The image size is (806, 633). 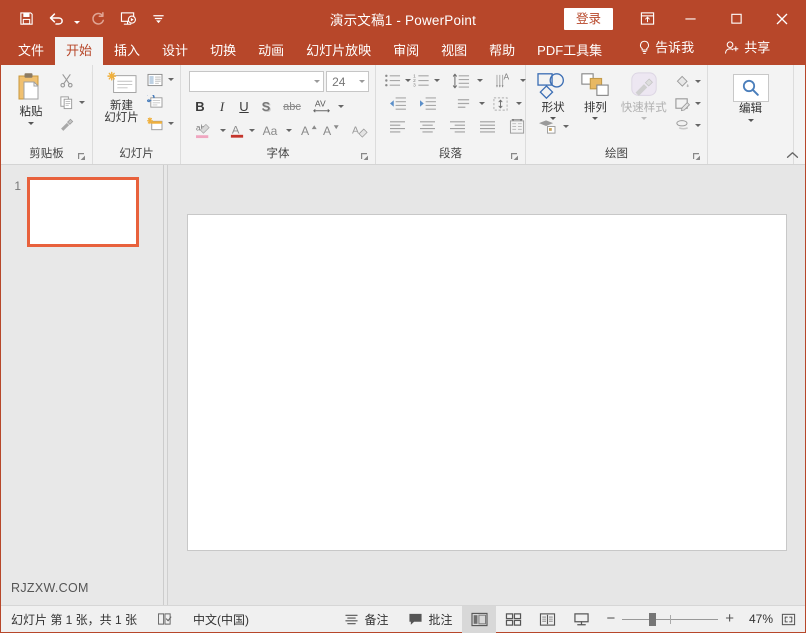 What do you see at coordinates (155, 79) in the screenshot?
I see `layout-button` at bounding box center [155, 79].